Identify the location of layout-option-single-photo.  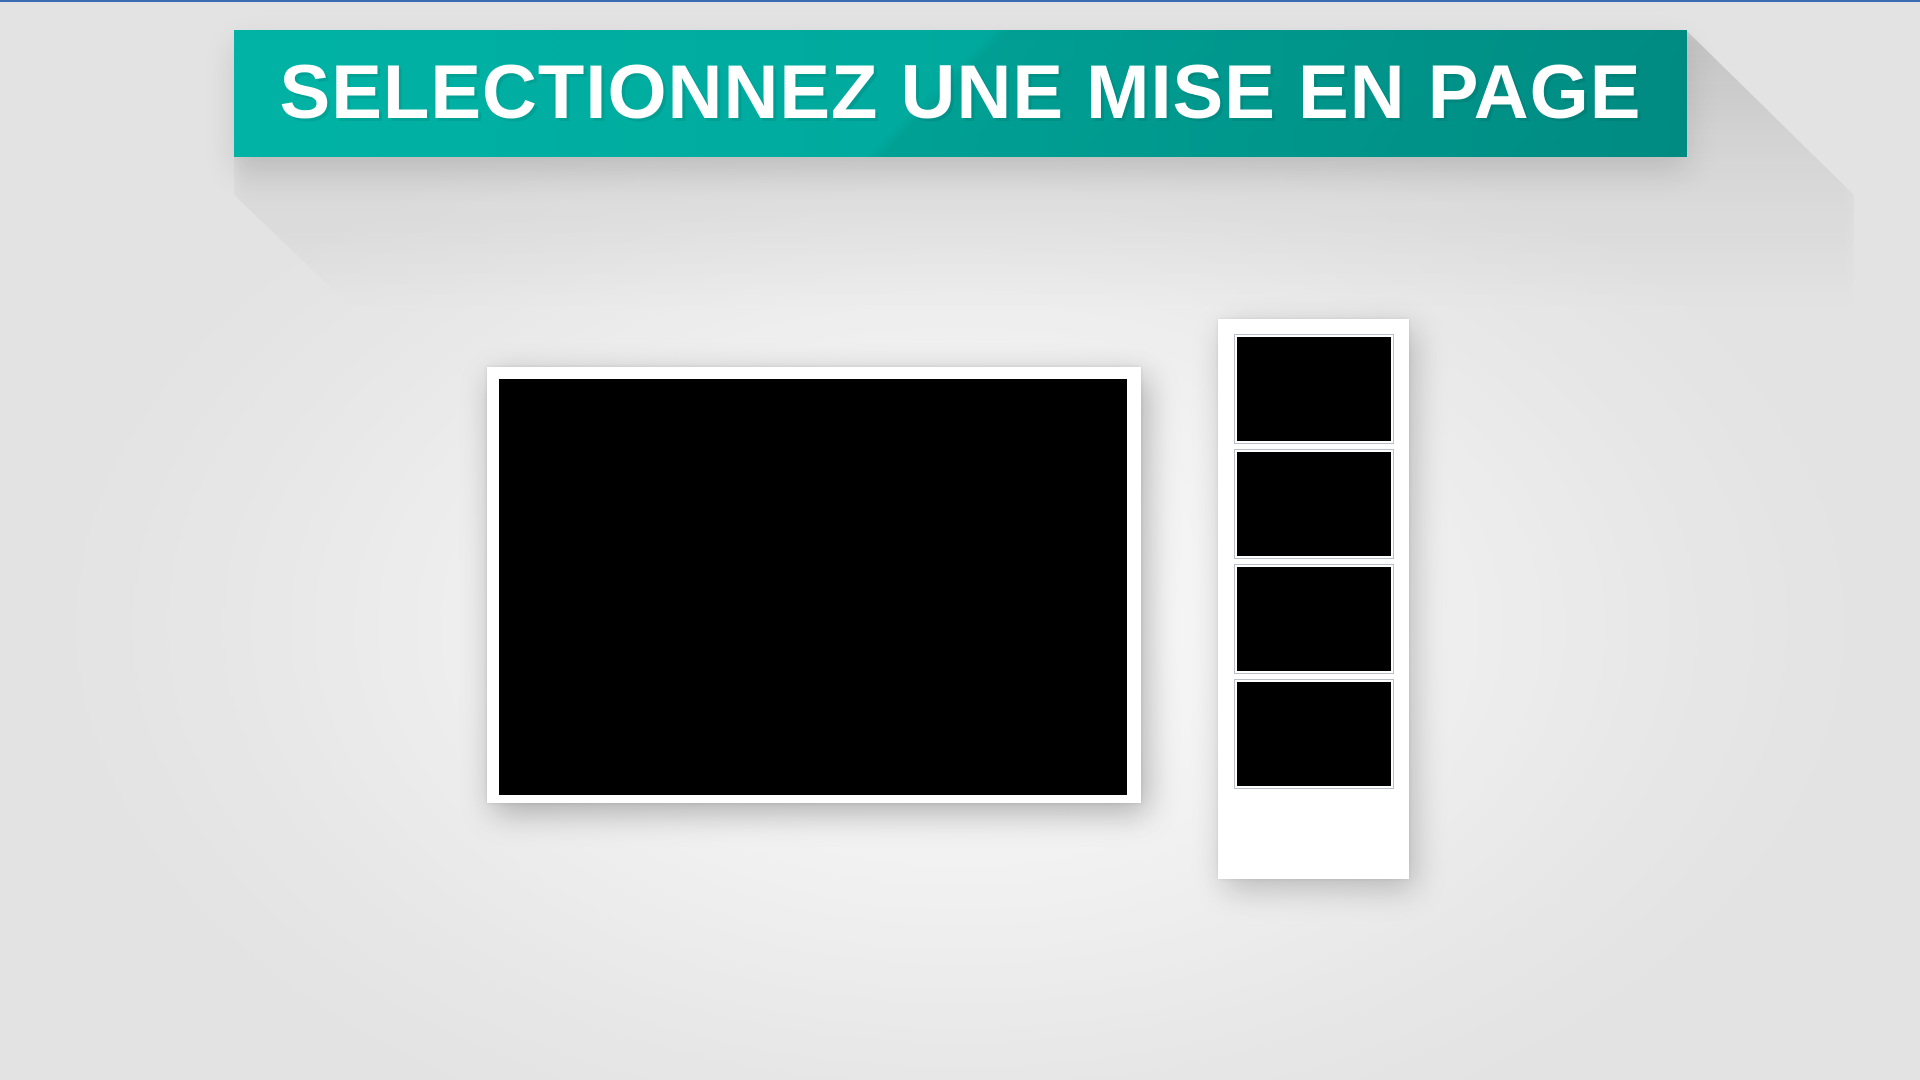
(814, 585).